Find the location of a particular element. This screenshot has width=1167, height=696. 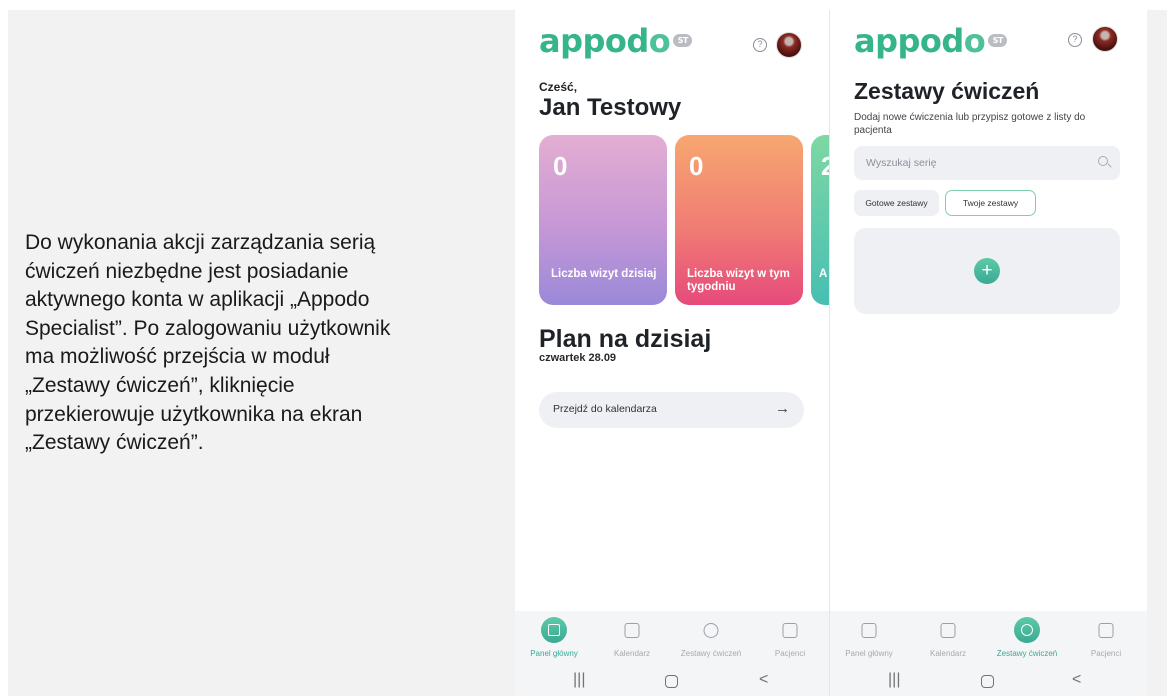

calendar-button-label: Przejdź do kalendarza is located at coordinates (605, 409).